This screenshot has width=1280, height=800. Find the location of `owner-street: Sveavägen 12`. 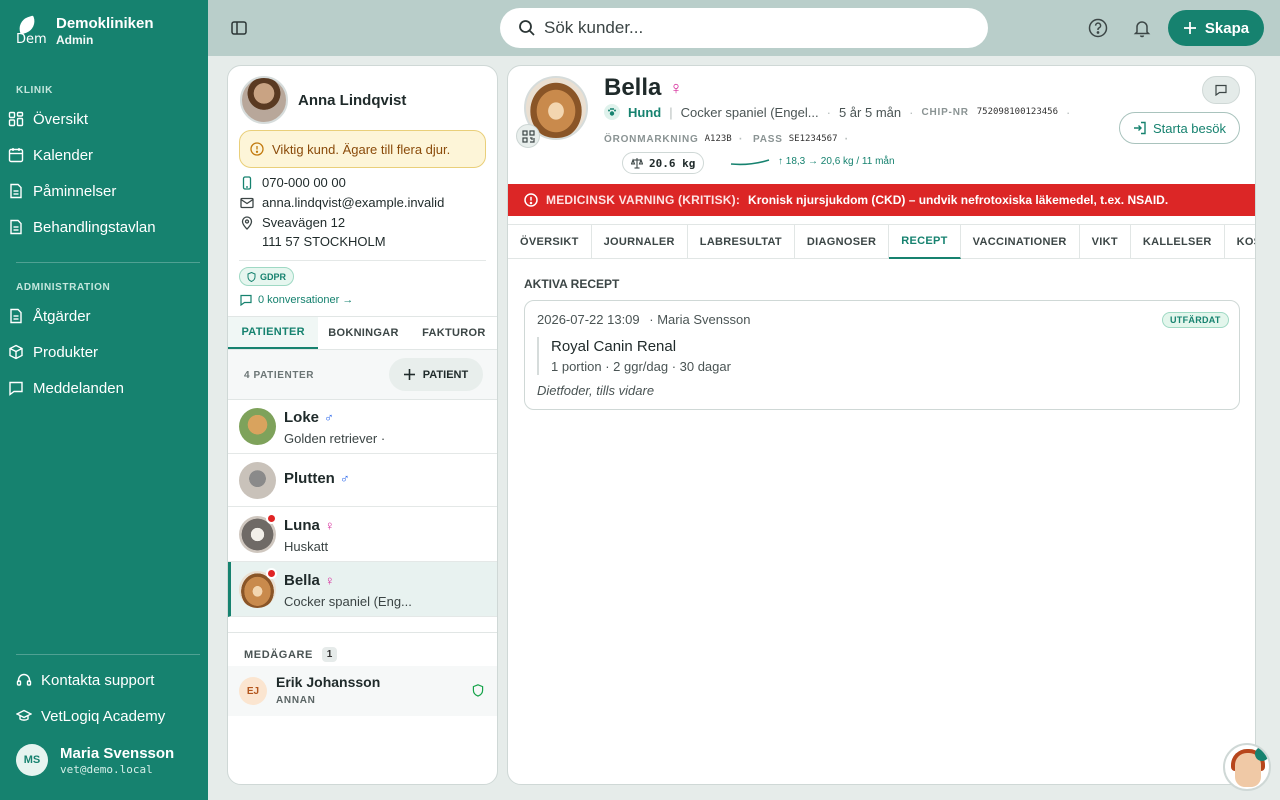

owner-street: Sveavägen 12 is located at coordinates (304, 222).